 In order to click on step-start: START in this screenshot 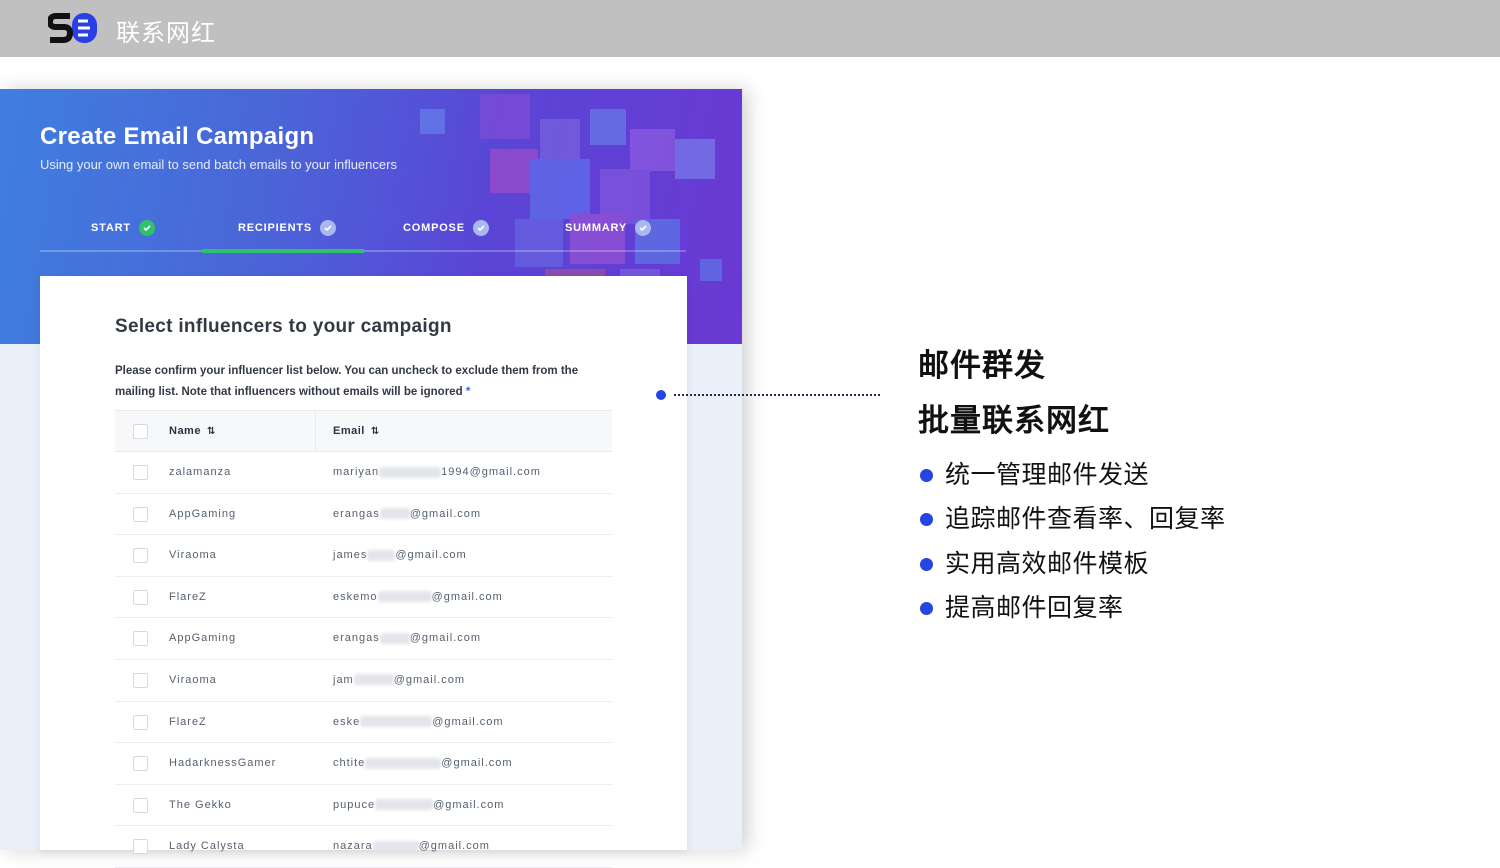, I will do `click(123, 228)`.